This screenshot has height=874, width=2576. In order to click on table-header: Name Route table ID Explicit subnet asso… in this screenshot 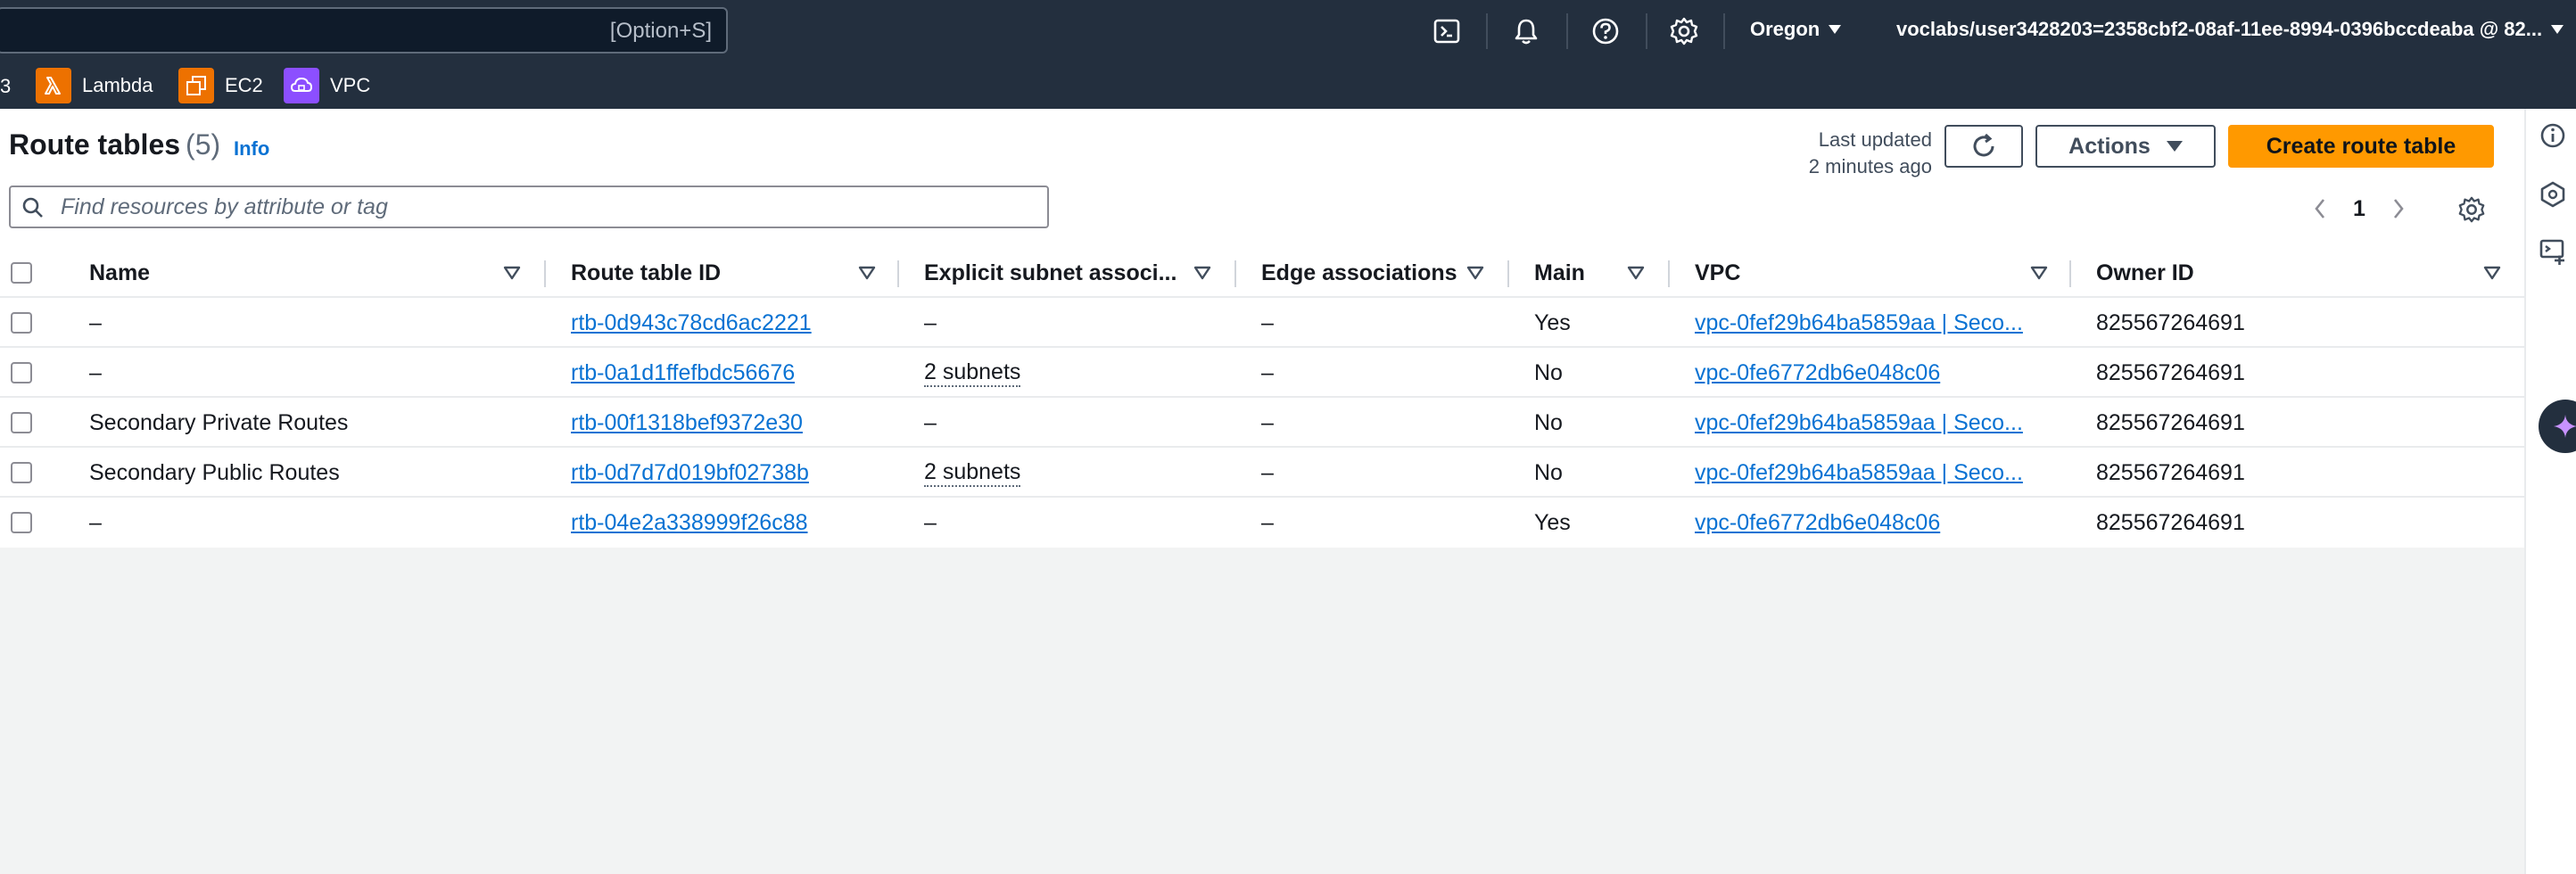, I will do `click(1262, 273)`.